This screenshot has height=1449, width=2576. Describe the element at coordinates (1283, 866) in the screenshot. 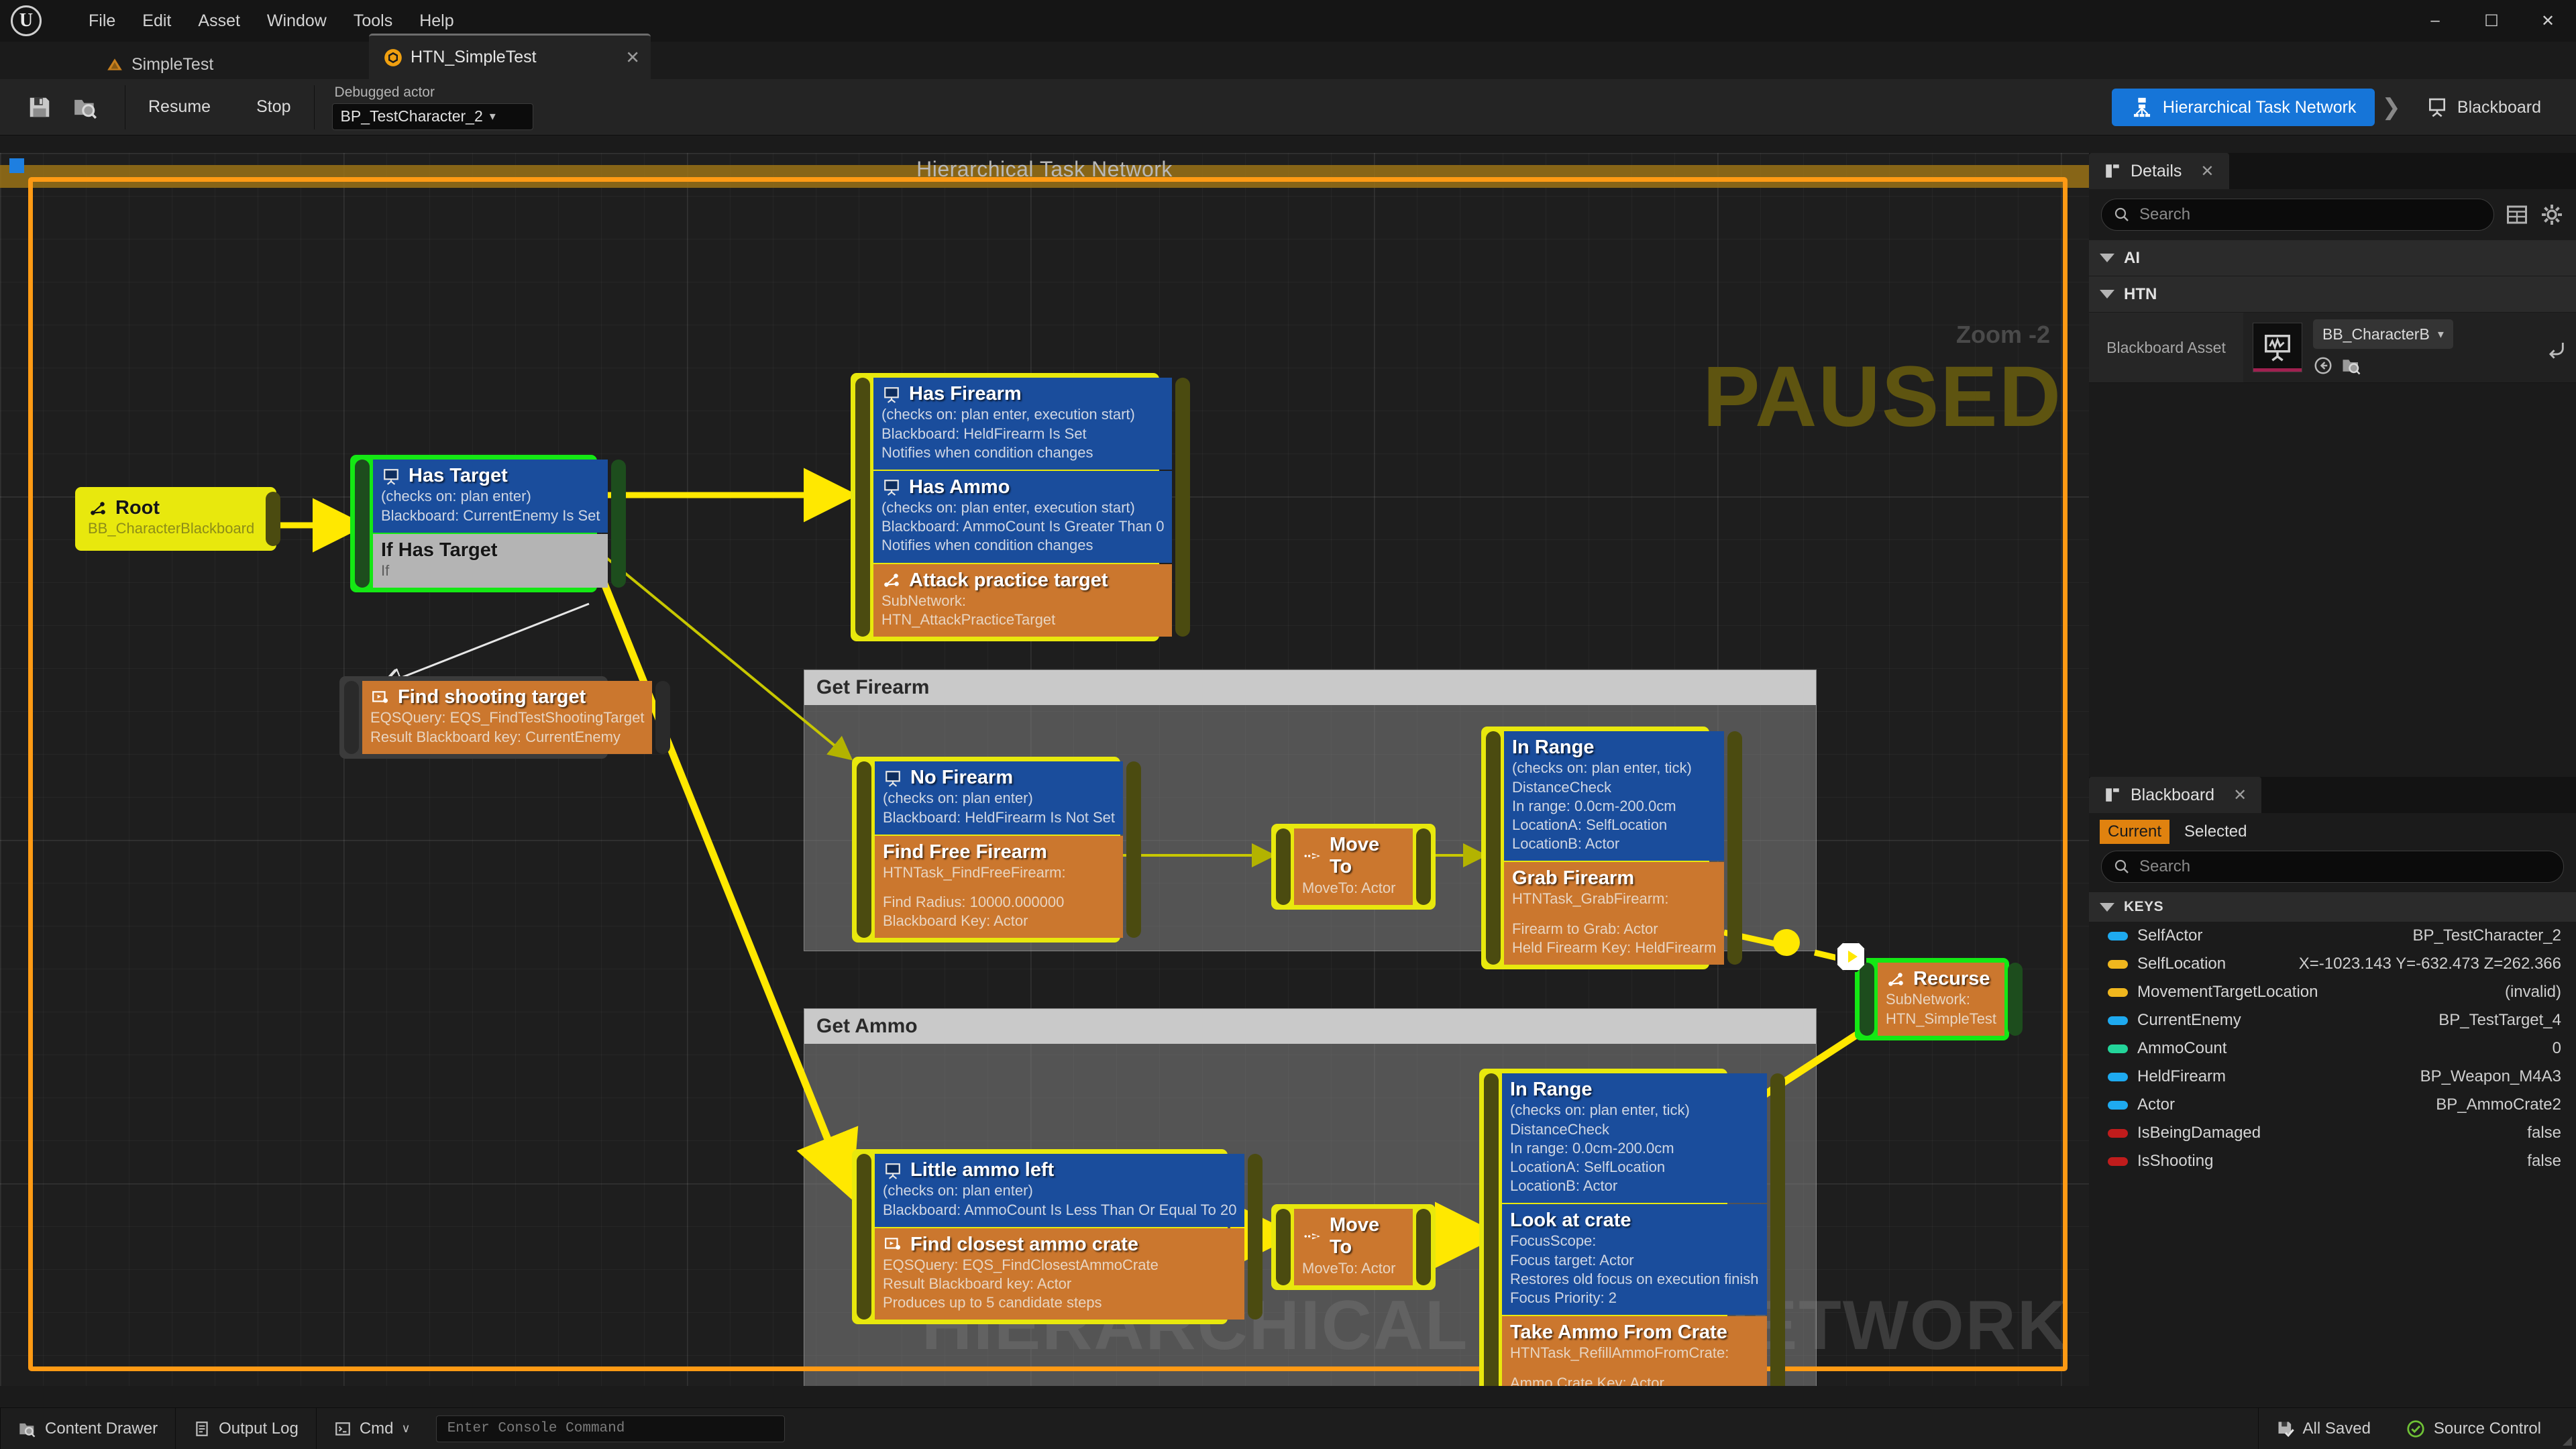

I see `node-move-to-firearm-input-pin` at that location.